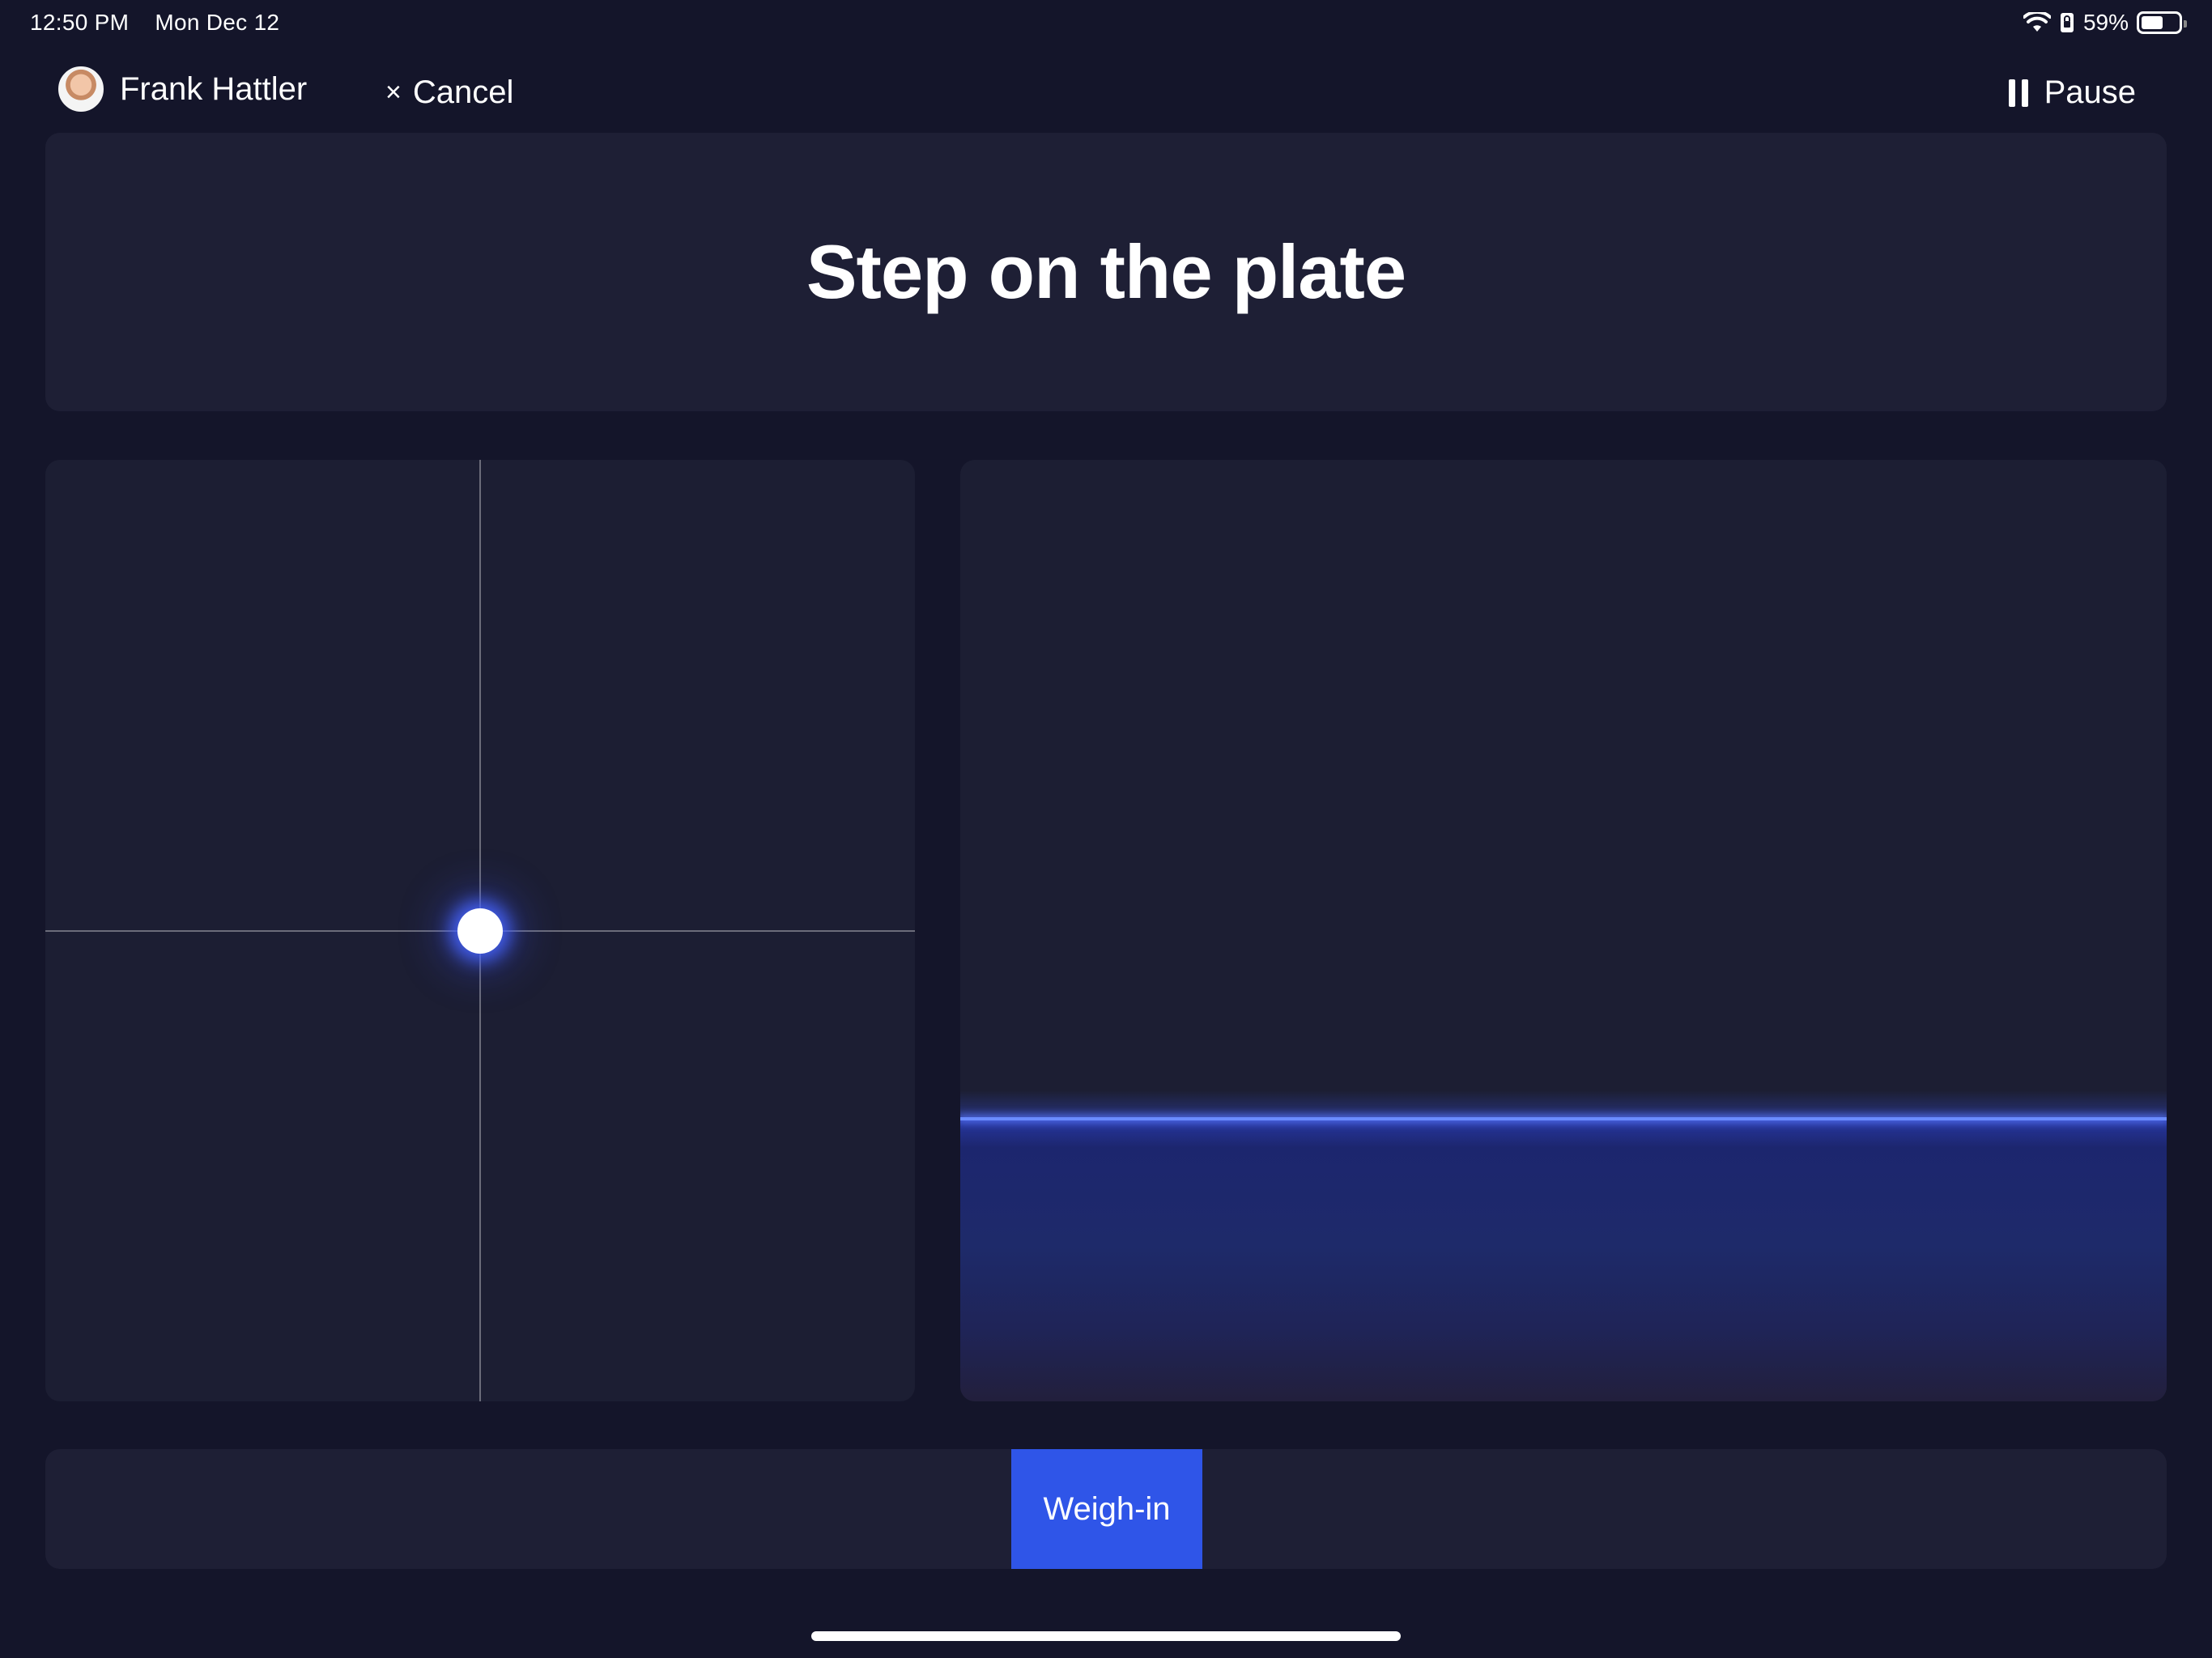  I want to click on cancel-label: Cancel, so click(463, 92).